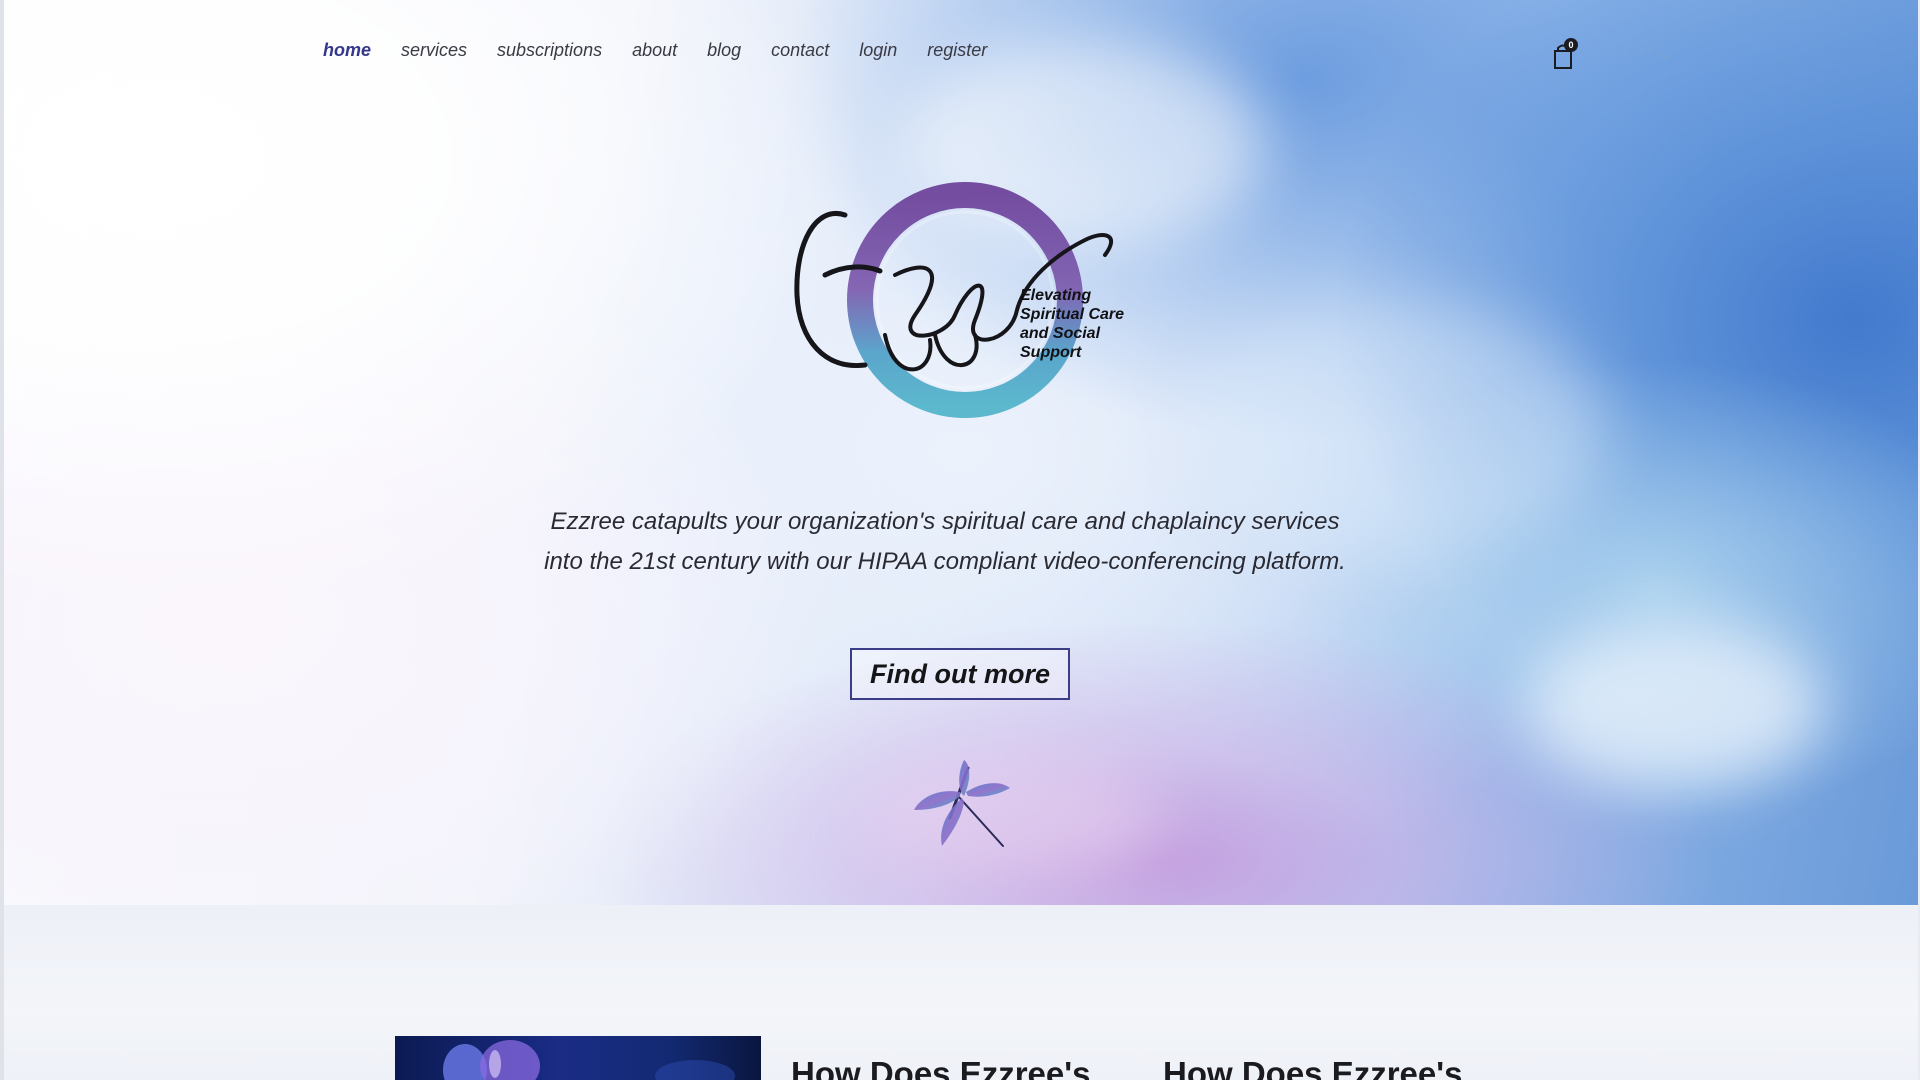 Image resolution: width=1920 pixels, height=1080 pixels. I want to click on logo-tagline-line: Support, so click(1051, 352).